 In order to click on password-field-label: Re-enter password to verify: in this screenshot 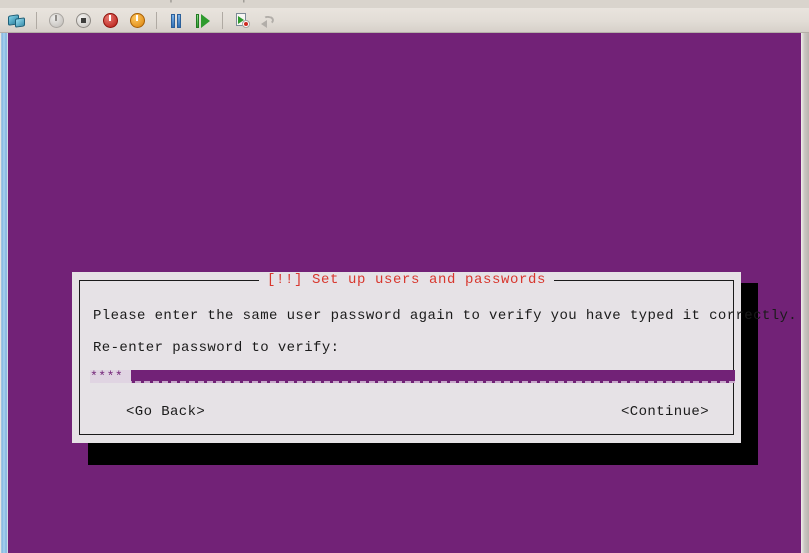, I will do `click(216, 348)`.